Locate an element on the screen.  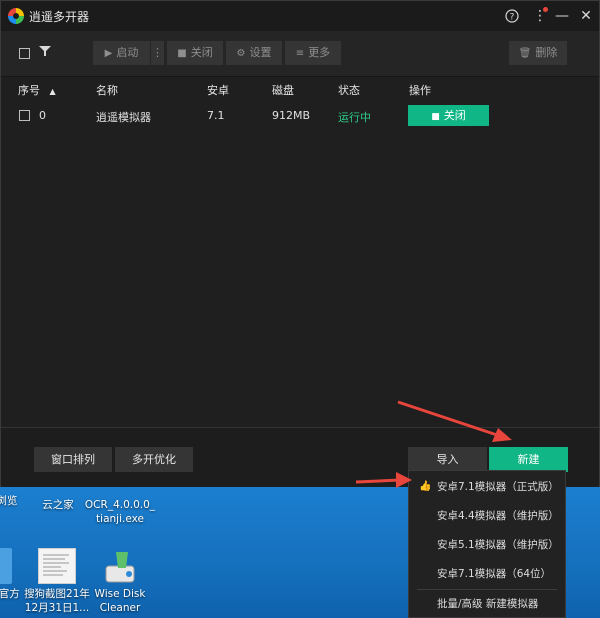
delete-button: 🗑 删除 is located at coordinates (538, 53).